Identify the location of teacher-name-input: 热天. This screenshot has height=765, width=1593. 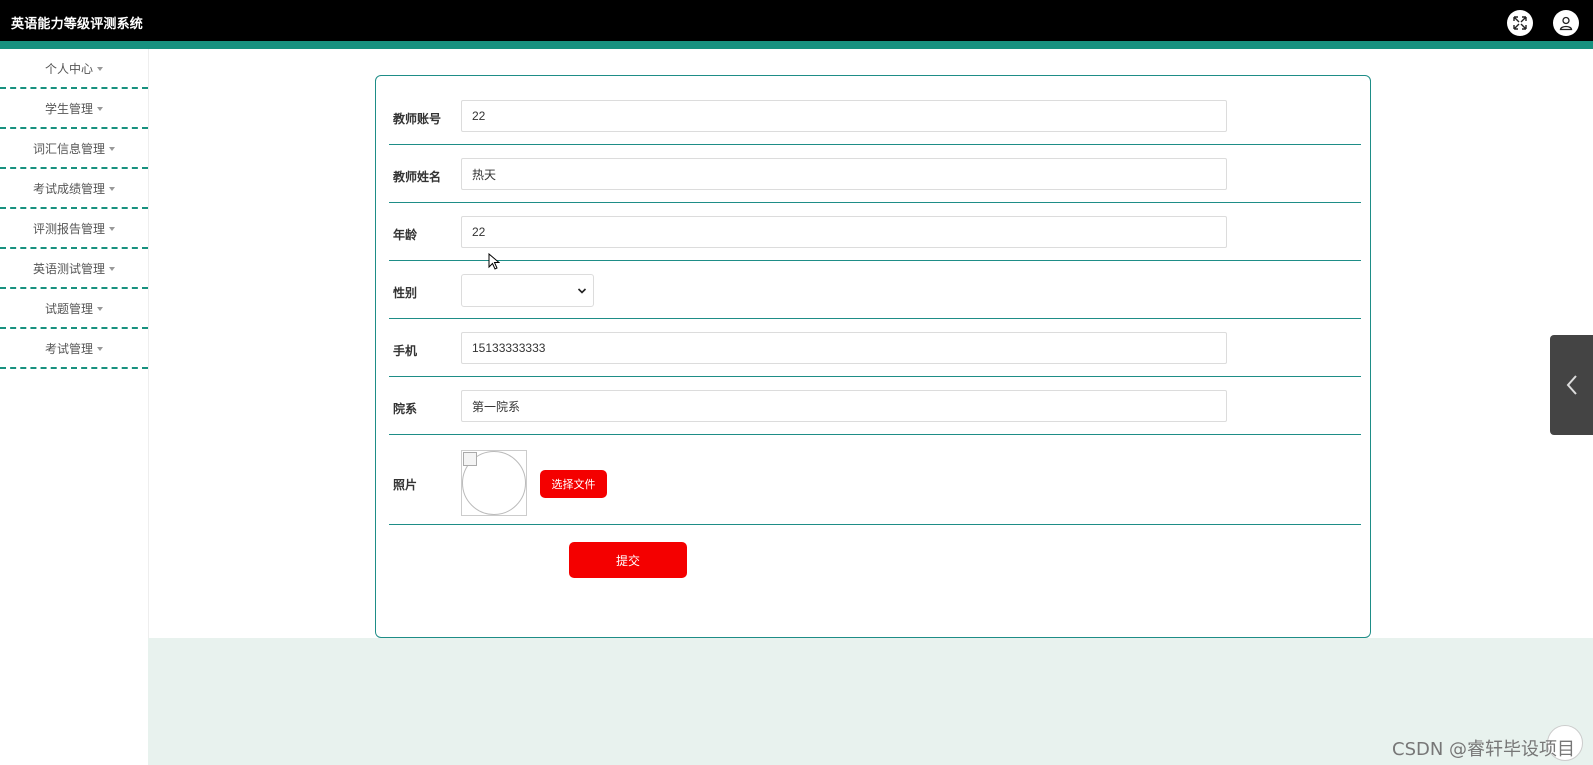
(844, 174).